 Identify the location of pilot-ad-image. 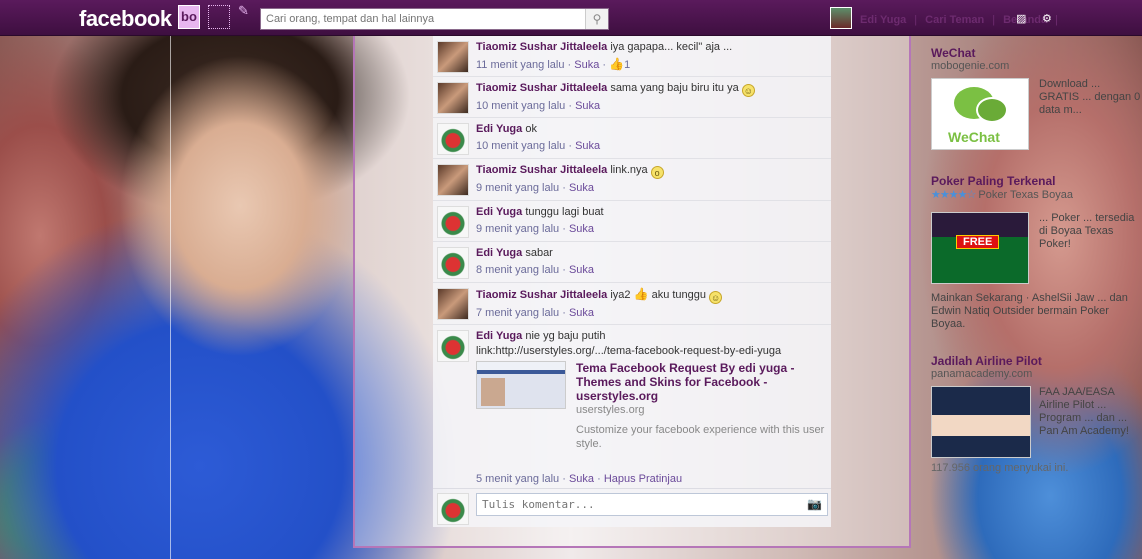
(981, 422).